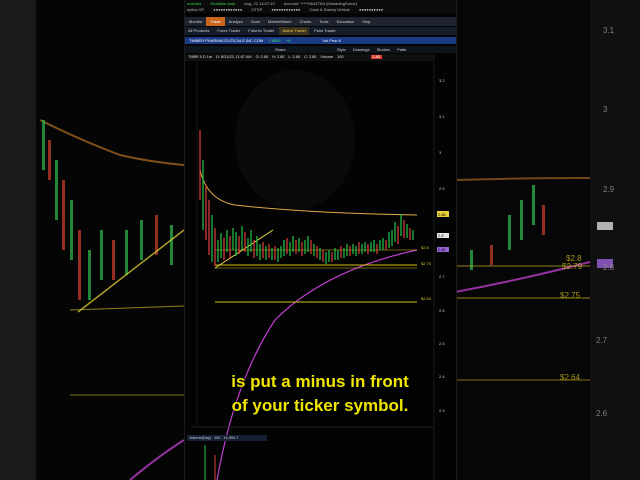 The image size is (640, 480). Describe the element at coordinates (442, 80) in the screenshot. I see `price-axis-label: 3.2` at that location.